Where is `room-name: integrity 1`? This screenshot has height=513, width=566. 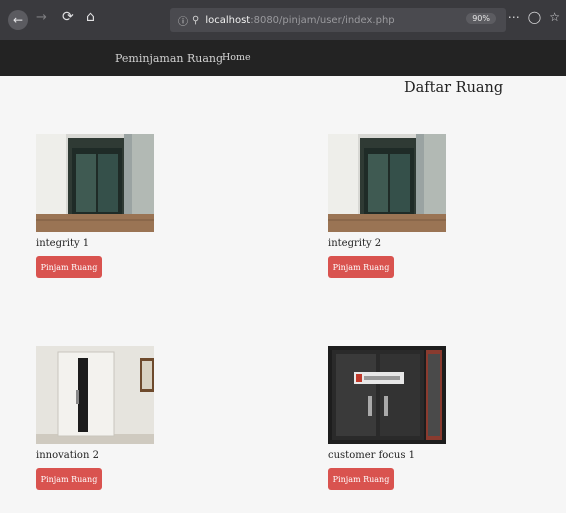
room-name: integrity 1 is located at coordinates (63, 243).